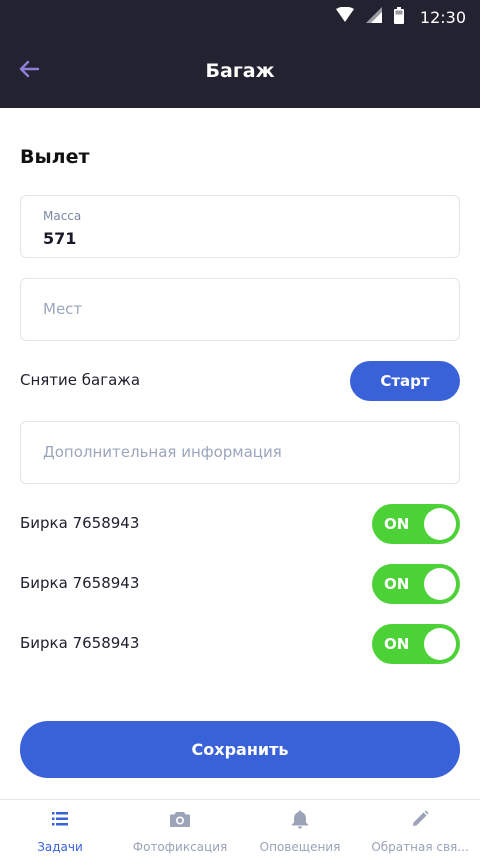 The image size is (480, 856). Describe the element at coordinates (420, 819) in the screenshot. I see `pencil-icon` at that location.